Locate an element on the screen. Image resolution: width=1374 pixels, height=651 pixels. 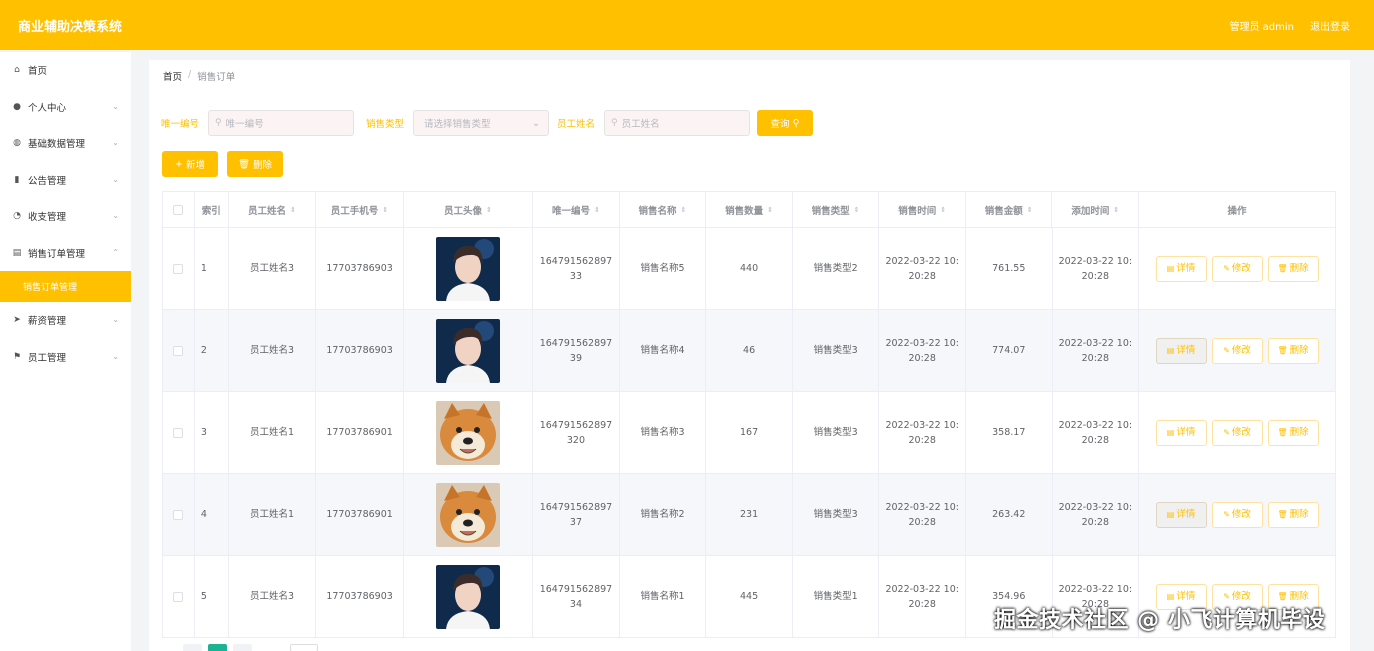
column-header: 销售类型 ⇕ is located at coordinates (836, 209).